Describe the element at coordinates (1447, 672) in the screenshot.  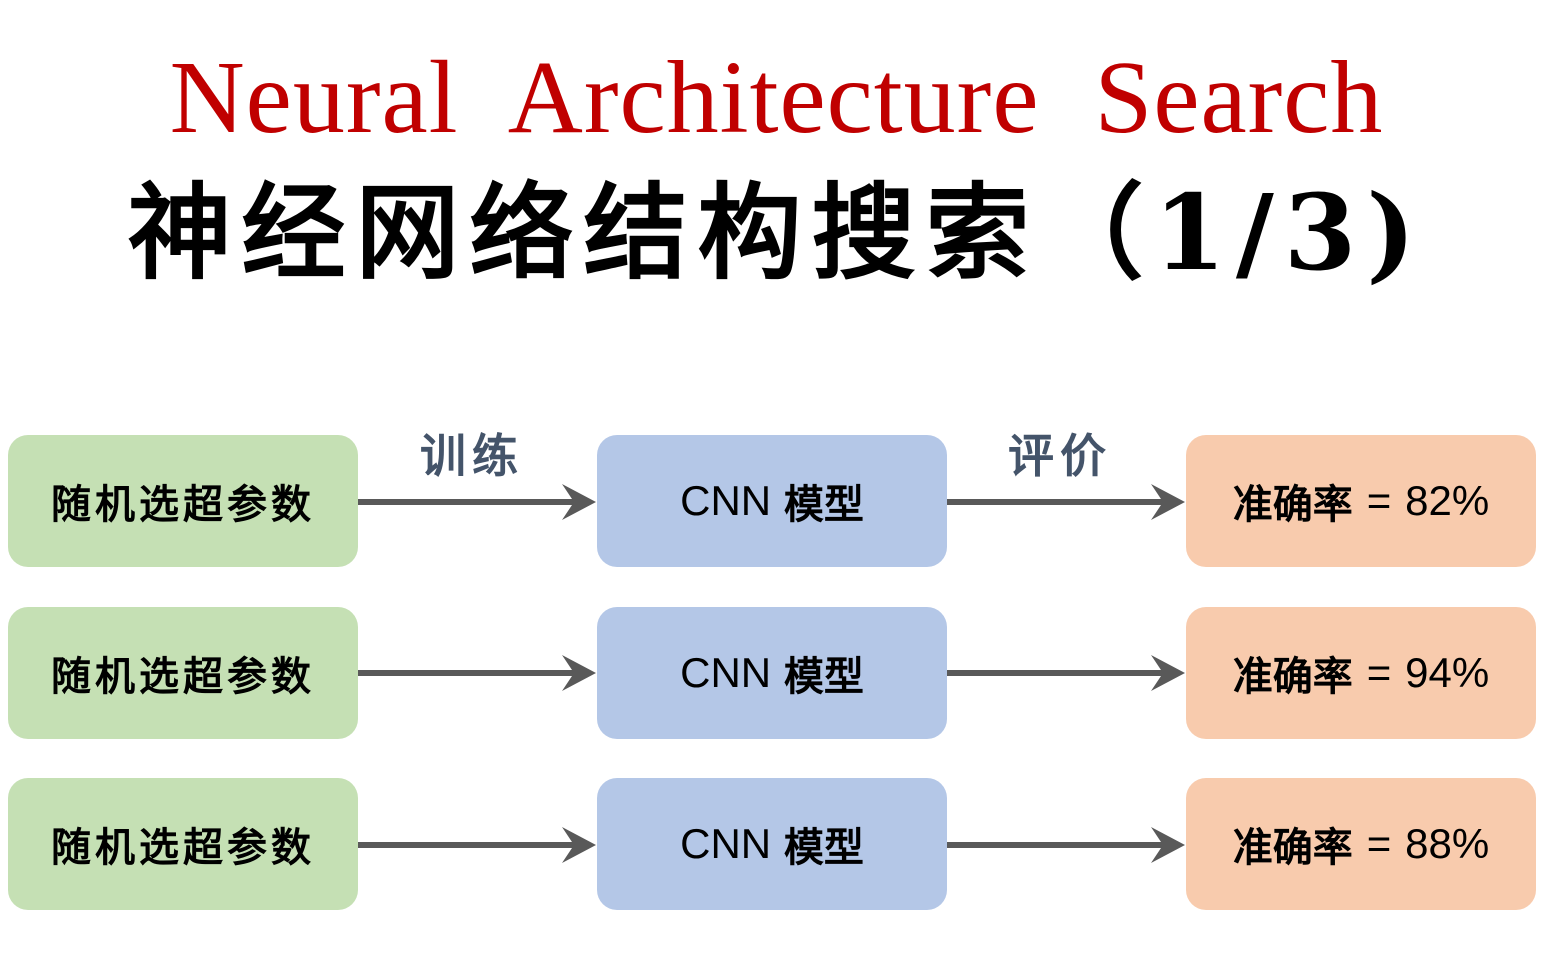
I see `accuracy-value: 94%` at that location.